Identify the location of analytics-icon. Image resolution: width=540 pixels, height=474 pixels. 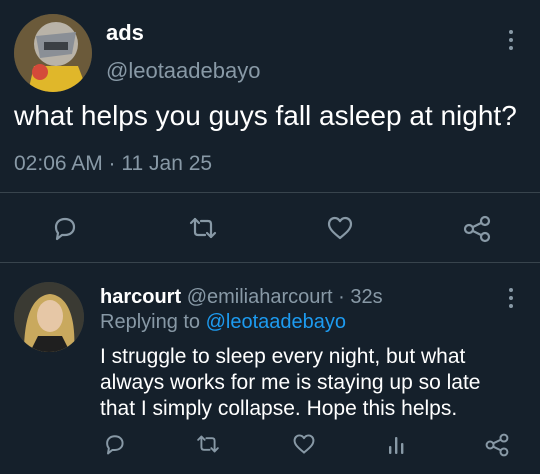
(398, 444).